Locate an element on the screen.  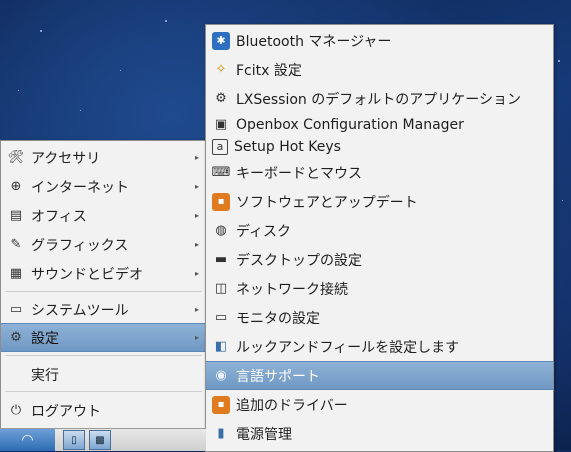
menu-item-label: 言語サポート is located at coordinates (278, 376).